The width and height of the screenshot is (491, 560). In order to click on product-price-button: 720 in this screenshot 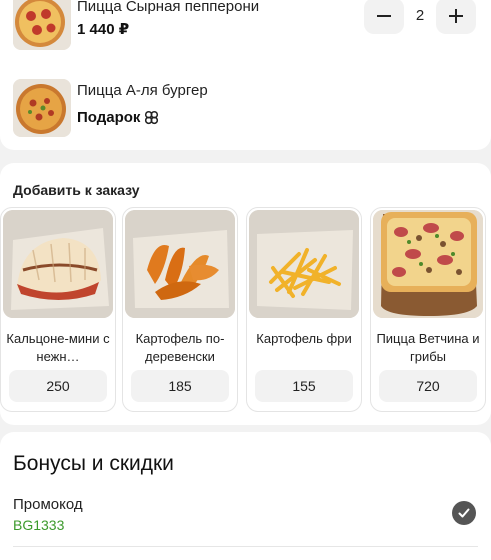, I will do `click(428, 386)`.